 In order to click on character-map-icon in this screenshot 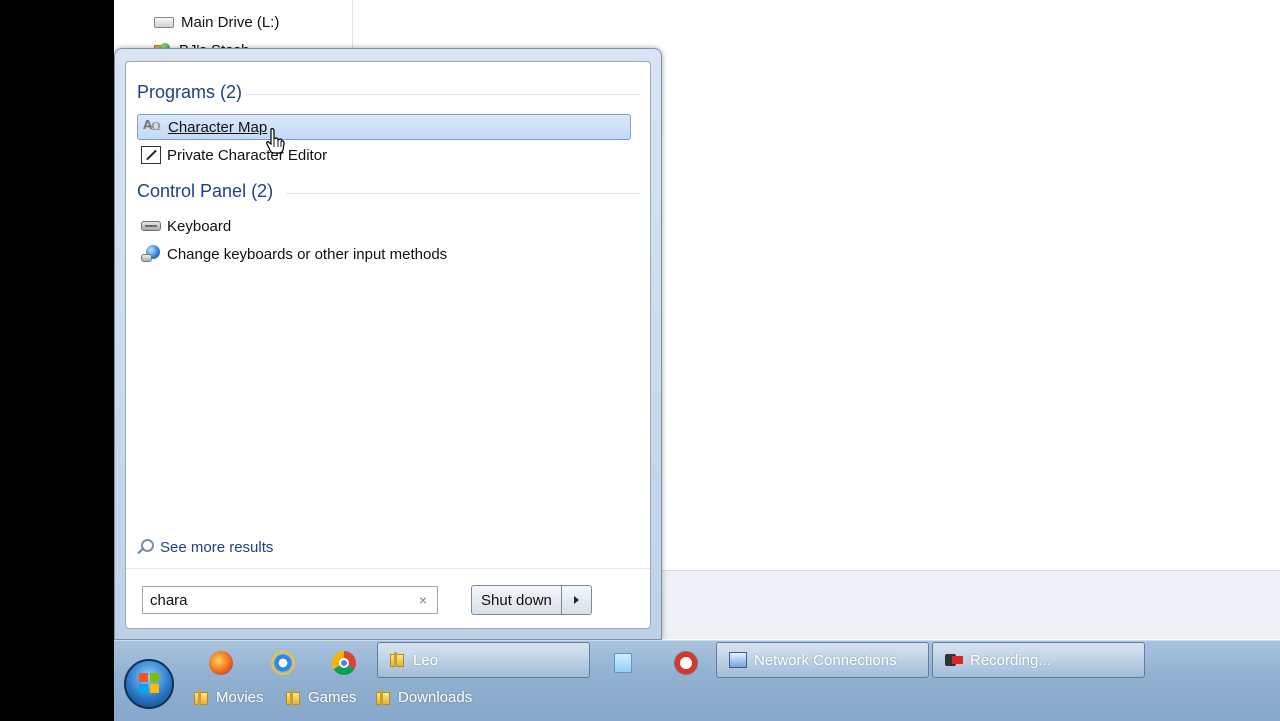, I will do `click(152, 127)`.